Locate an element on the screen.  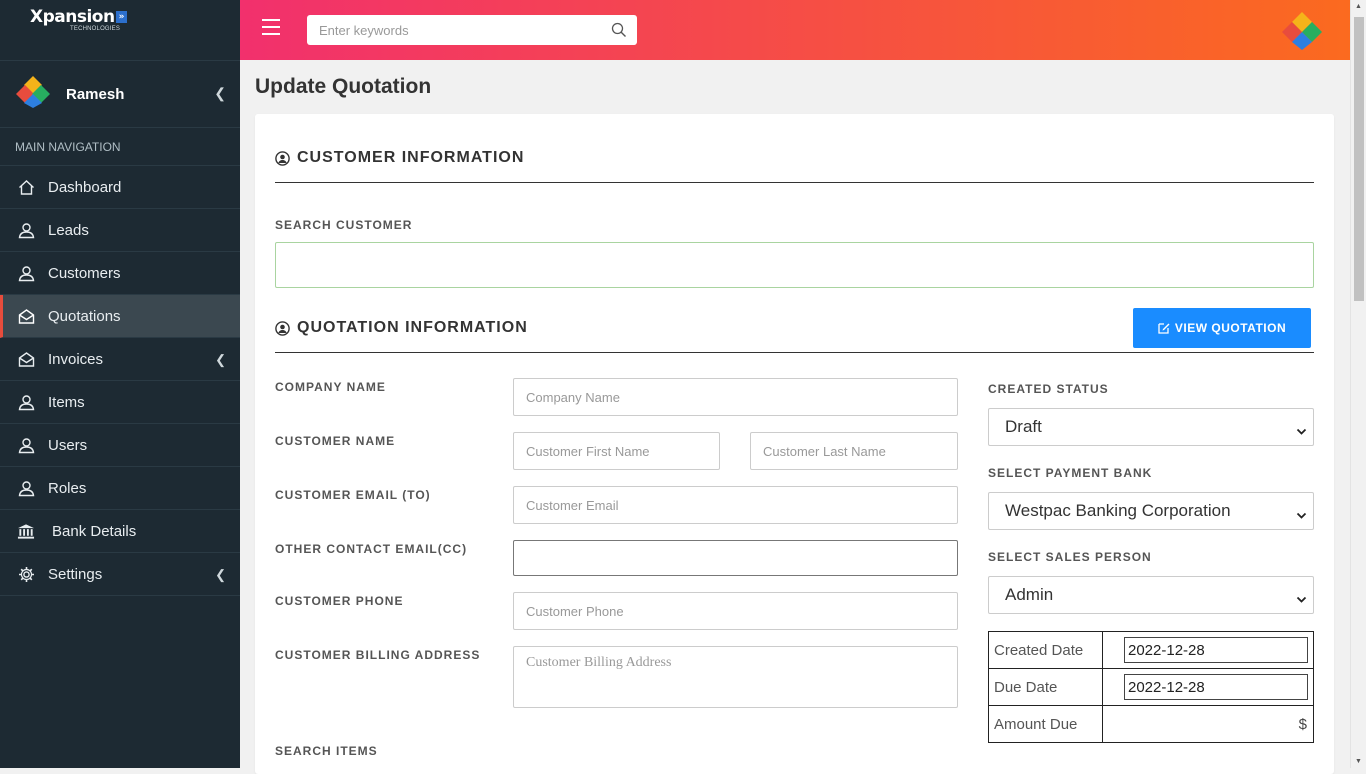
billing-address-label: CUSTOMER BILLING ADDRESS is located at coordinates (378, 655).